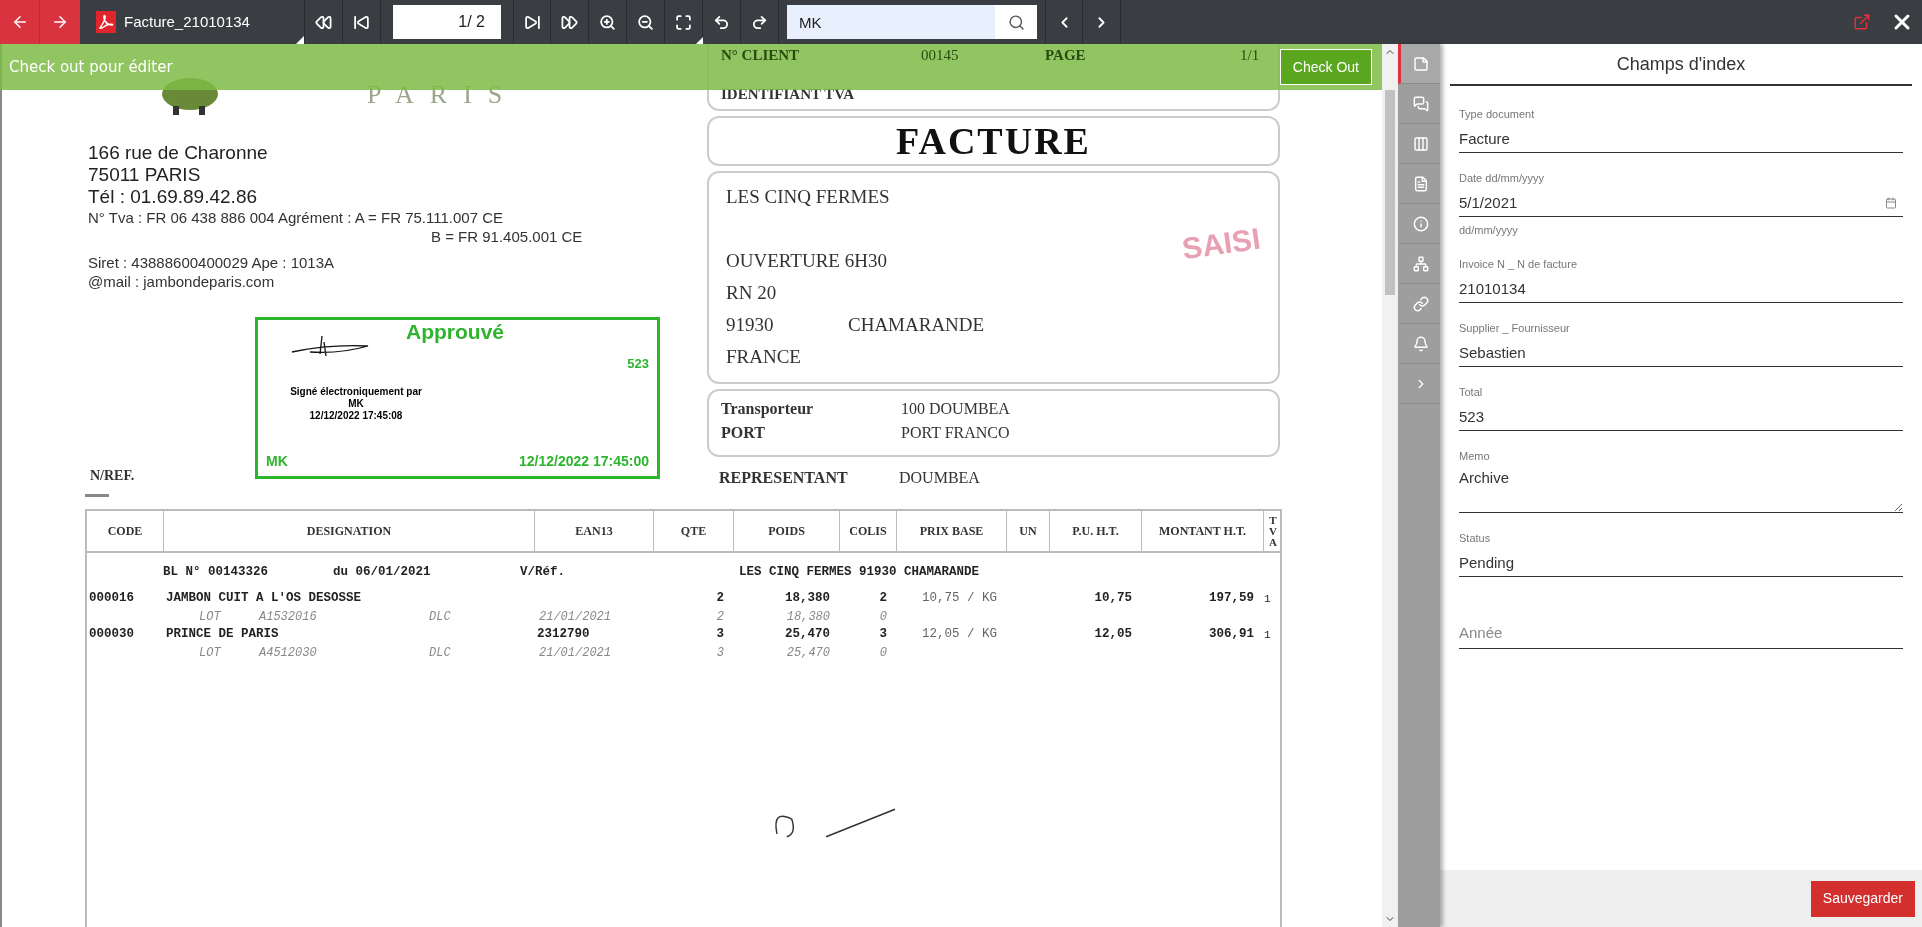 This screenshot has width=1922, height=927. Describe the element at coordinates (173, 197) in the screenshot. I see `sender-address-line: Tél : 01.69.89.42.86` at that location.